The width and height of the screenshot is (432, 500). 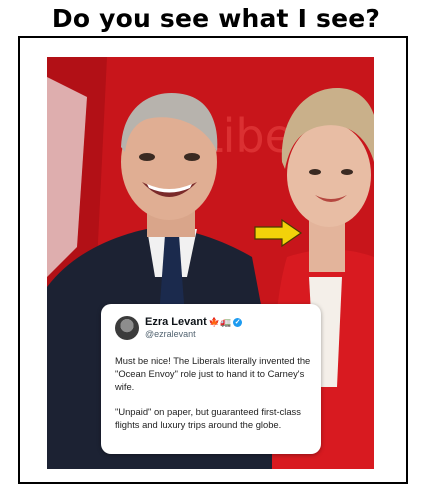 I want to click on author-emoji: 🍁🚛, so click(x=220, y=322).